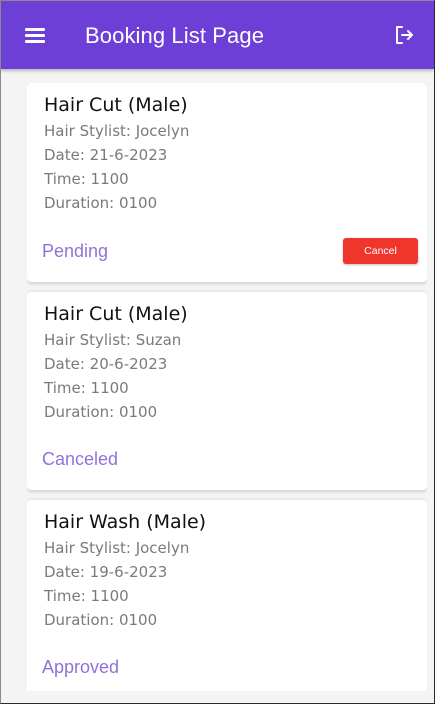 This screenshot has height=704, width=435. What do you see at coordinates (81, 667) in the screenshot?
I see `status-text: Approved` at bounding box center [81, 667].